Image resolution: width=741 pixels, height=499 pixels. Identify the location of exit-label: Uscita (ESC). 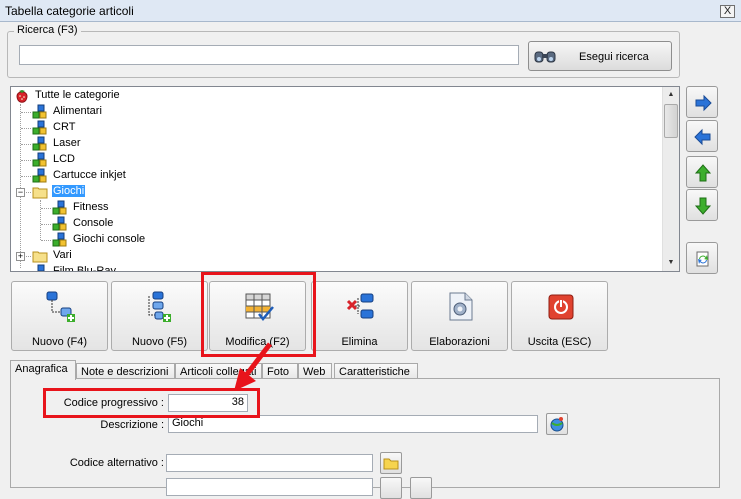
(559, 342).